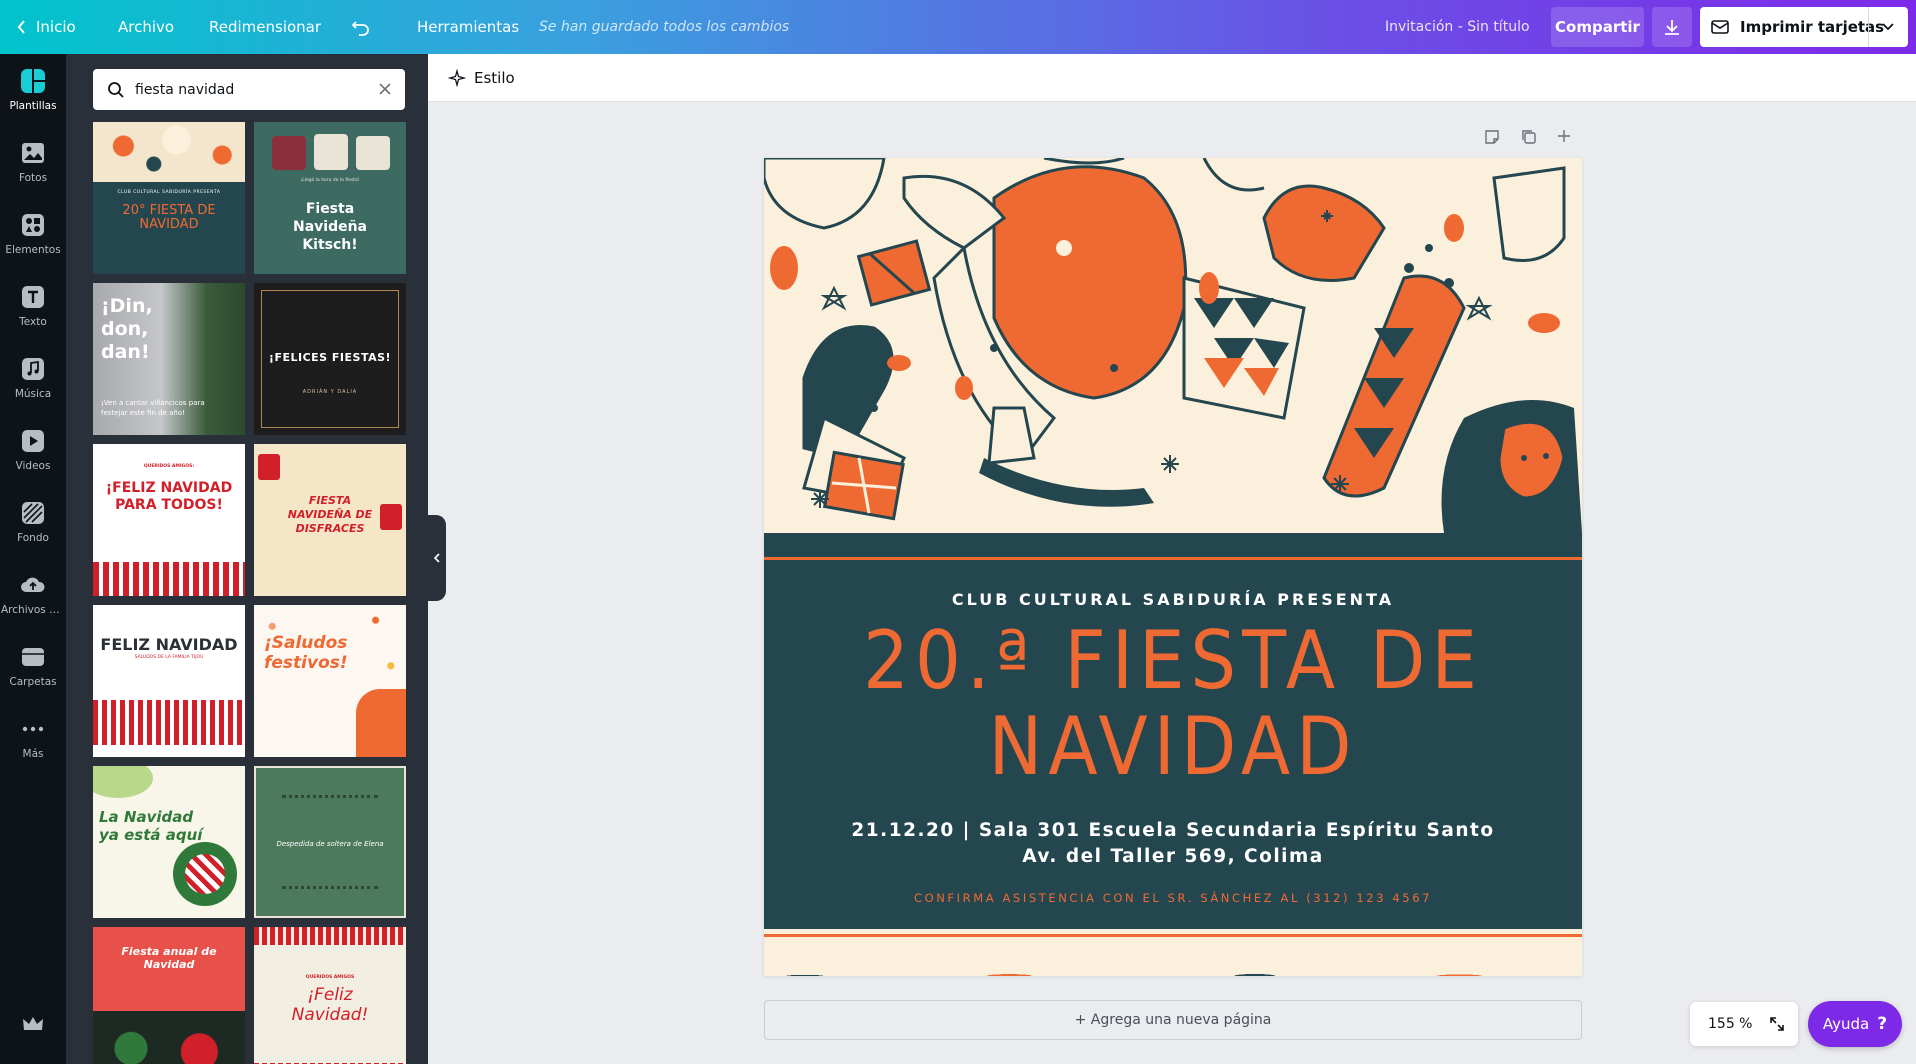 This screenshot has width=1916, height=1064. What do you see at coordinates (1804, 27) in the screenshot?
I see `print-cards-button: Imprimir tarjetas` at bounding box center [1804, 27].